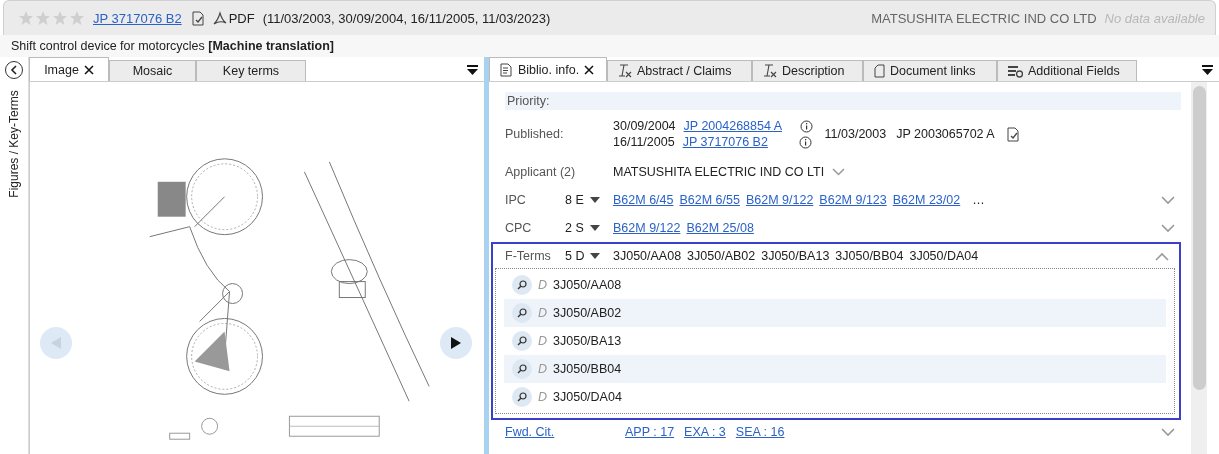  I want to click on priority-date: 11/03/2003, so click(855, 134).